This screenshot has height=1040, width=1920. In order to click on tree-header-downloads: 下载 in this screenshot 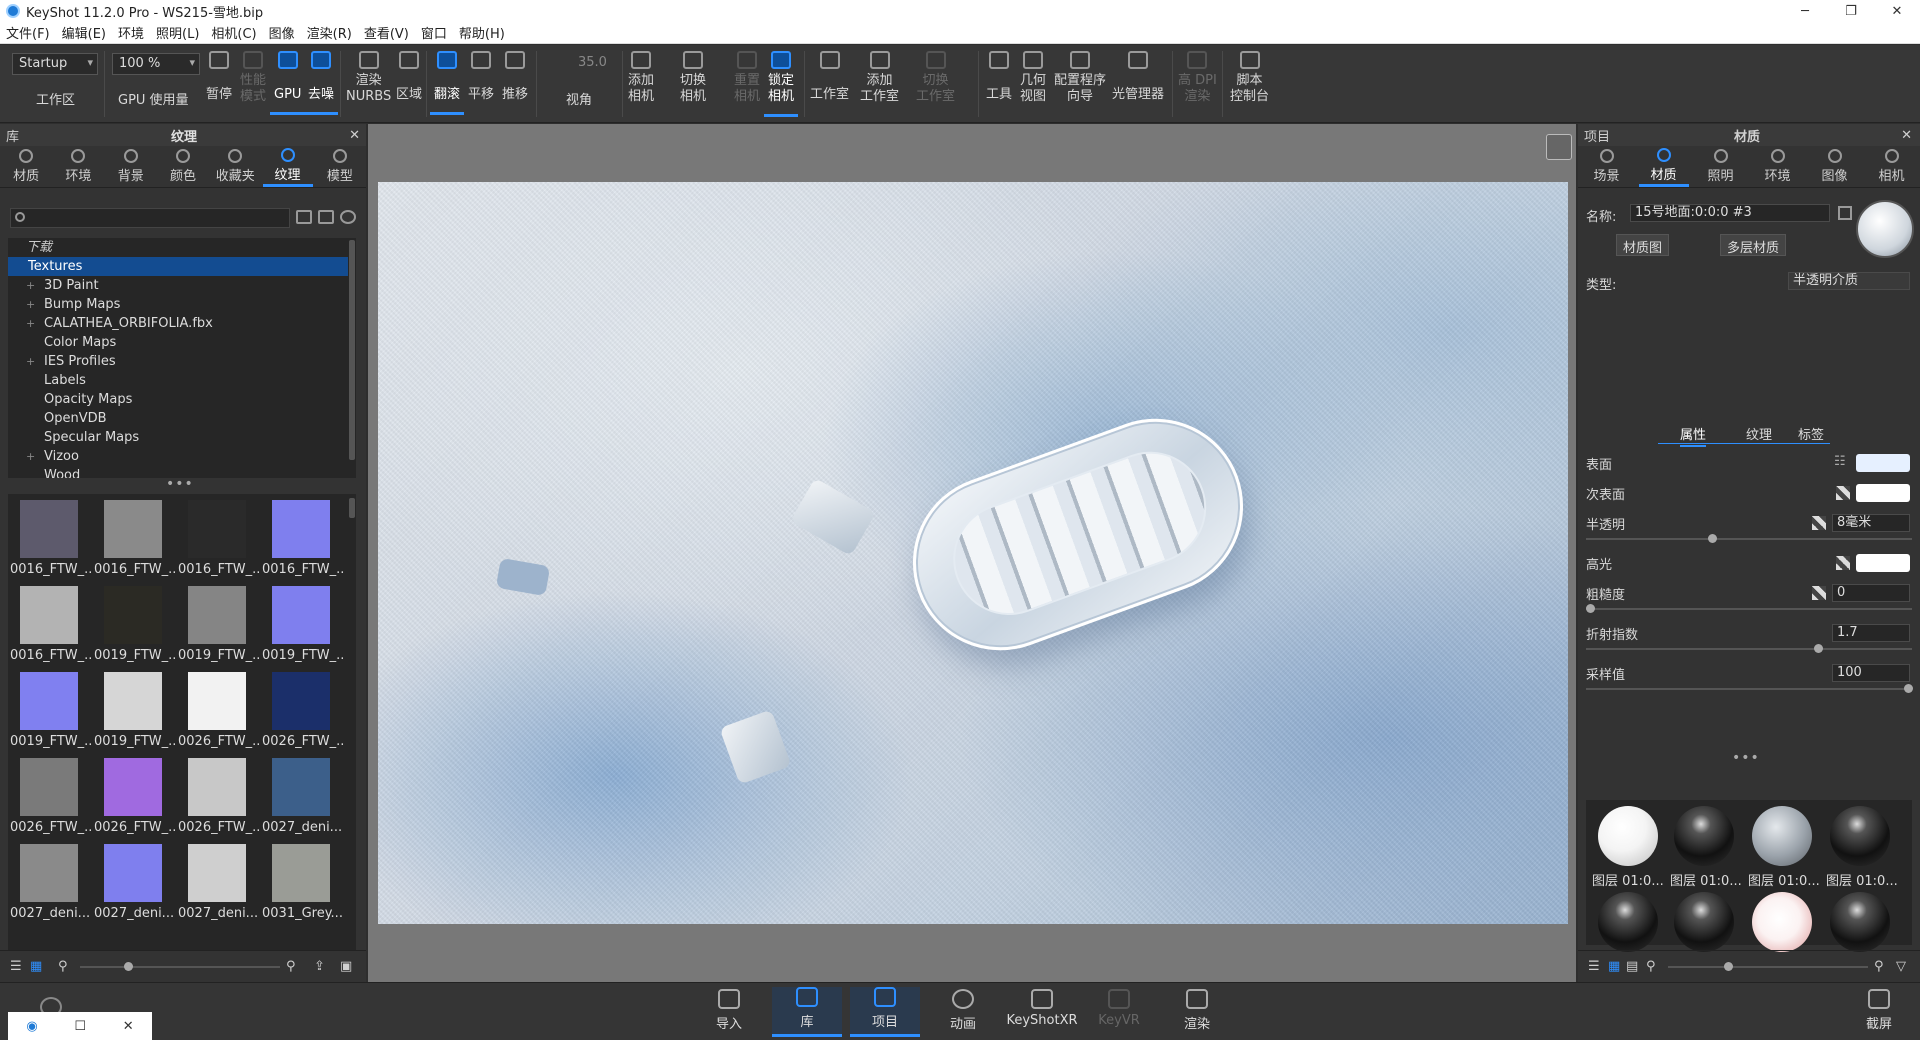, I will do `click(182, 247)`.